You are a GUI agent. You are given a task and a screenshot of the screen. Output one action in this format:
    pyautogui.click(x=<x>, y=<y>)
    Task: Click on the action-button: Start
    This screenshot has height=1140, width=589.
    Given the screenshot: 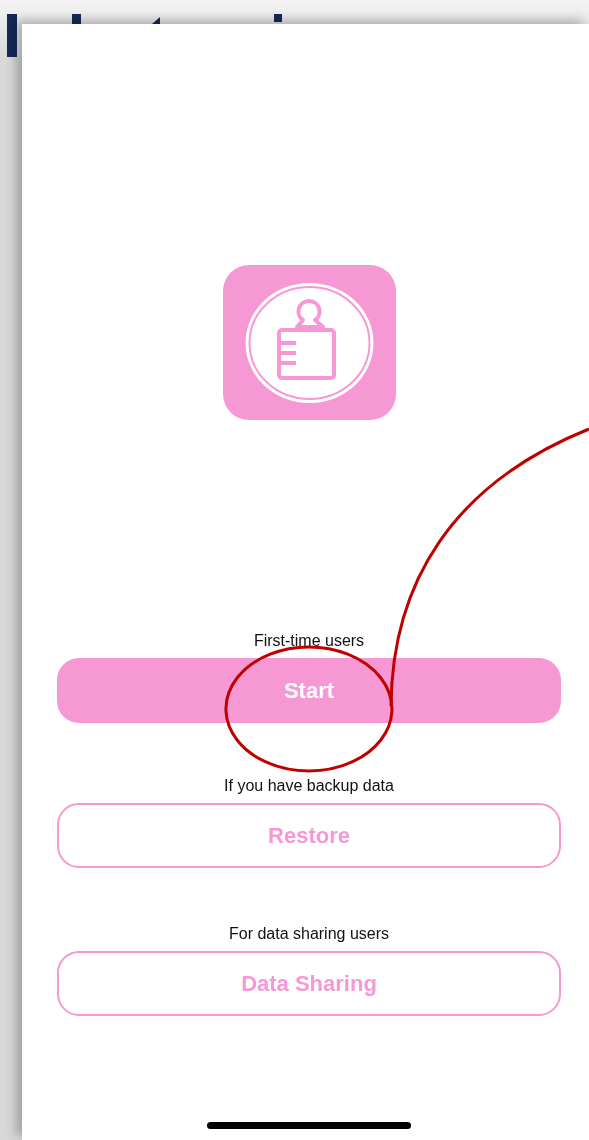 What is the action you would take?
    pyautogui.click(x=309, y=690)
    